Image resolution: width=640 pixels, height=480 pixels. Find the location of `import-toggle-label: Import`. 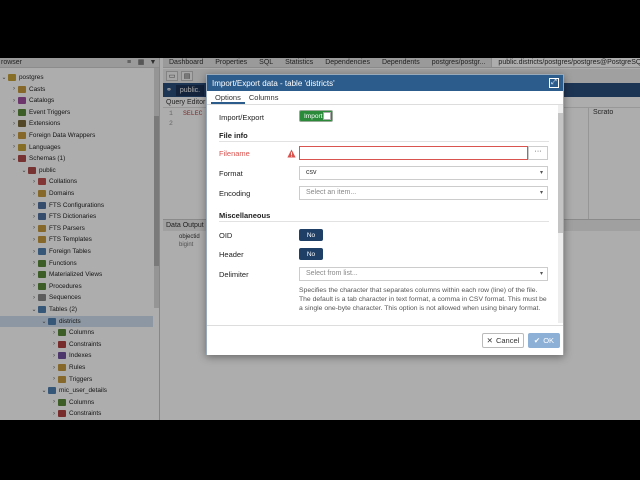

import-toggle-label: Import is located at coordinates (313, 116).